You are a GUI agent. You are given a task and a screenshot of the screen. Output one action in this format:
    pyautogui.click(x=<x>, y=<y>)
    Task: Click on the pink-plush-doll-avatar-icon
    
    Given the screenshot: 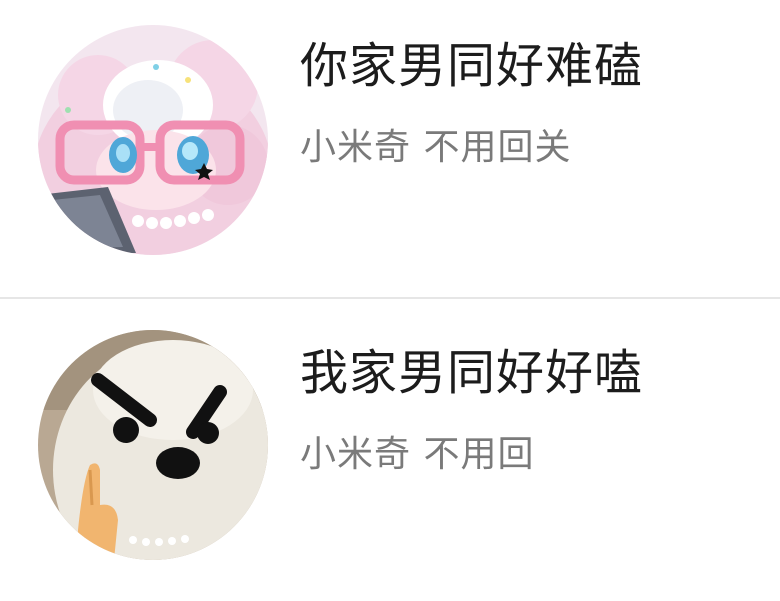 What is the action you would take?
    pyautogui.click(x=153, y=140)
    